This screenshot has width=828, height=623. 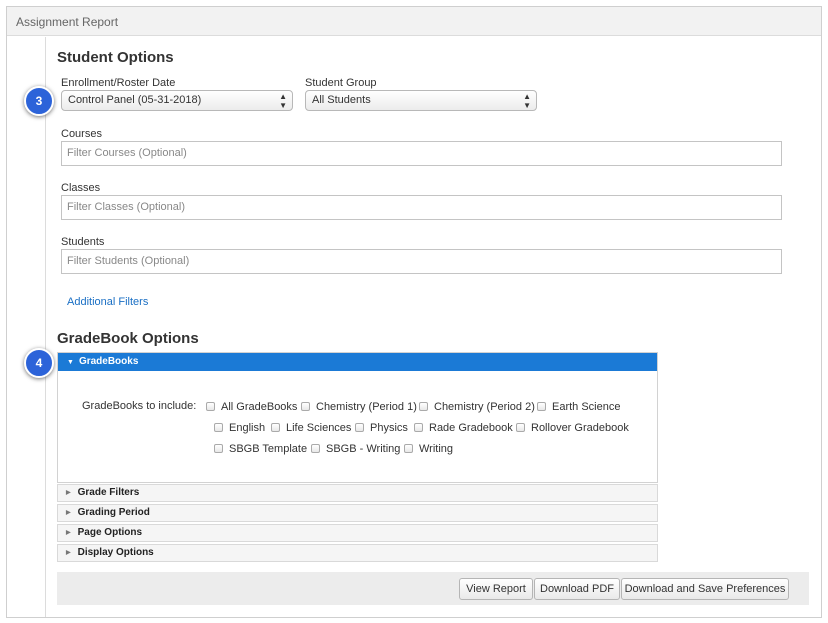 I want to click on gradebook-checkbox: Chemistry (Period 1), so click(x=359, y=407).